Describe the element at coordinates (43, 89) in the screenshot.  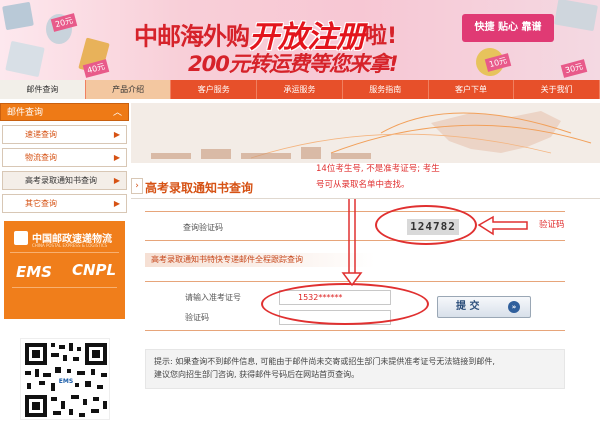
I see `nav-item-mail-query: 邮件查询` at that location.